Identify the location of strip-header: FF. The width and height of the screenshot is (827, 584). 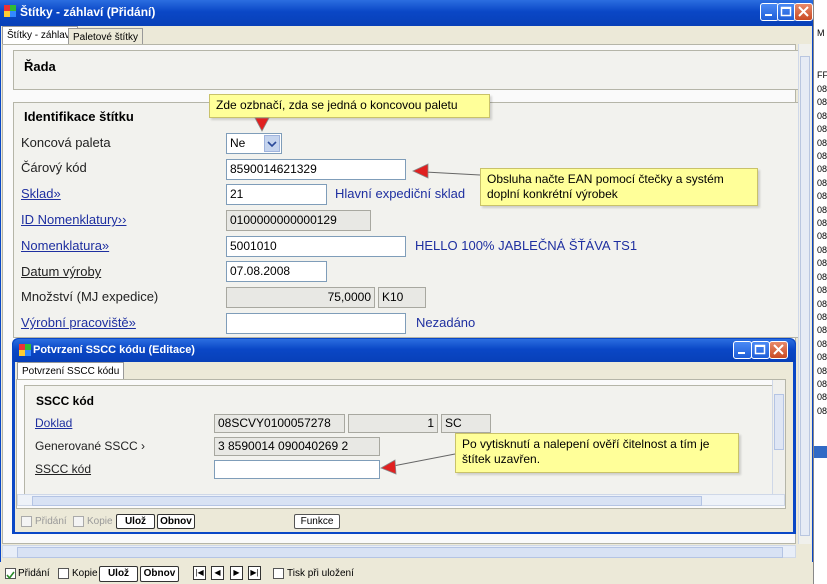
(822, 75).